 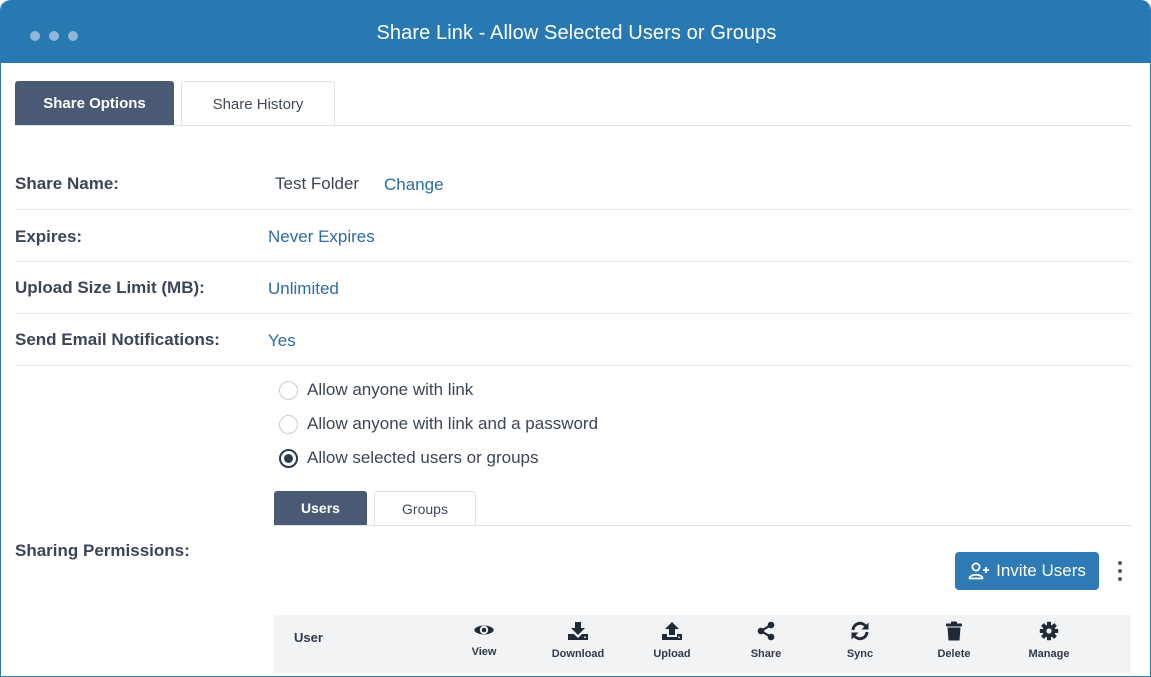 I want to click on column-header-download: Download, so click(x=578, y=640).